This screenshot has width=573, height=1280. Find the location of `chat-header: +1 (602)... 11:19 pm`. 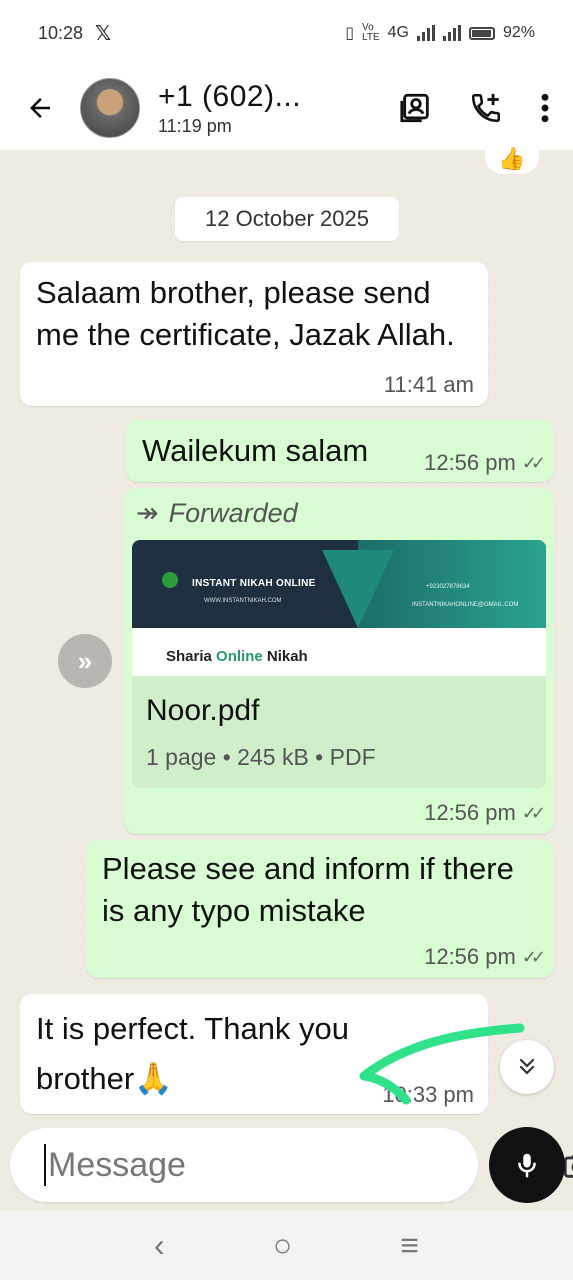

chat-header: +1 (602)... 11:19 pm is located at coordinates (286, 108).